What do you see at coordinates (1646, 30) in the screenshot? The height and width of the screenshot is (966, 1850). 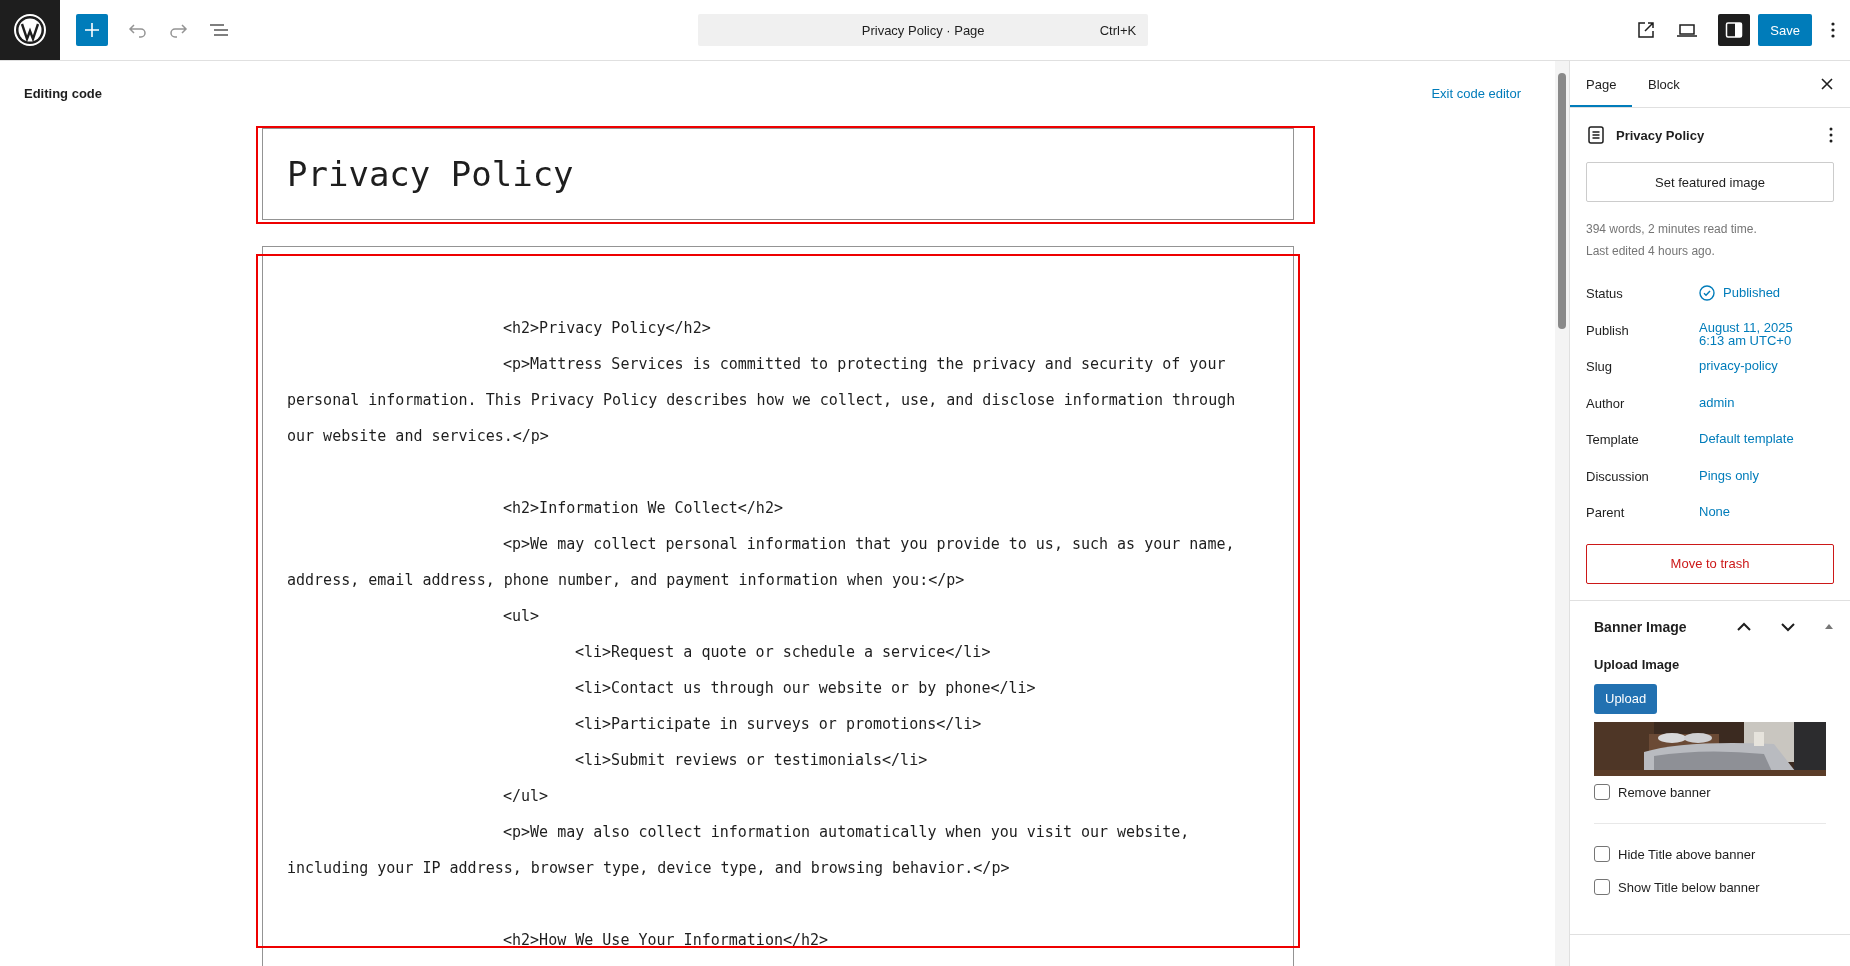 I see `external-link-icon` at bounding box center [1646, 30].